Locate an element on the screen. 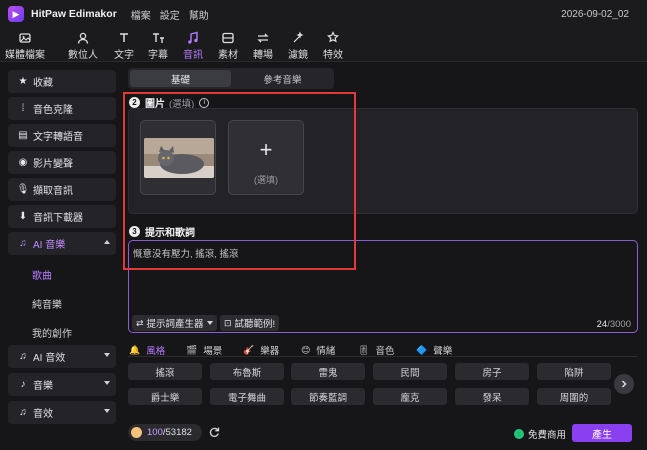 The image size is (647, 450). sidebar-item-label: 音效 is located at coordinates (43, 414).